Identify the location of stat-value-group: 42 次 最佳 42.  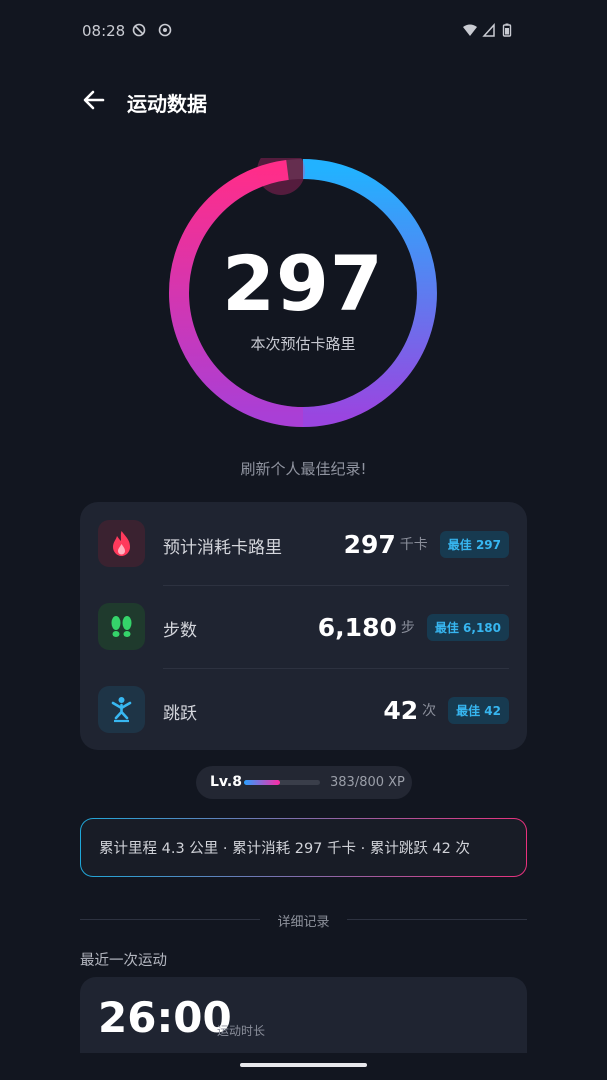
(446, 710).